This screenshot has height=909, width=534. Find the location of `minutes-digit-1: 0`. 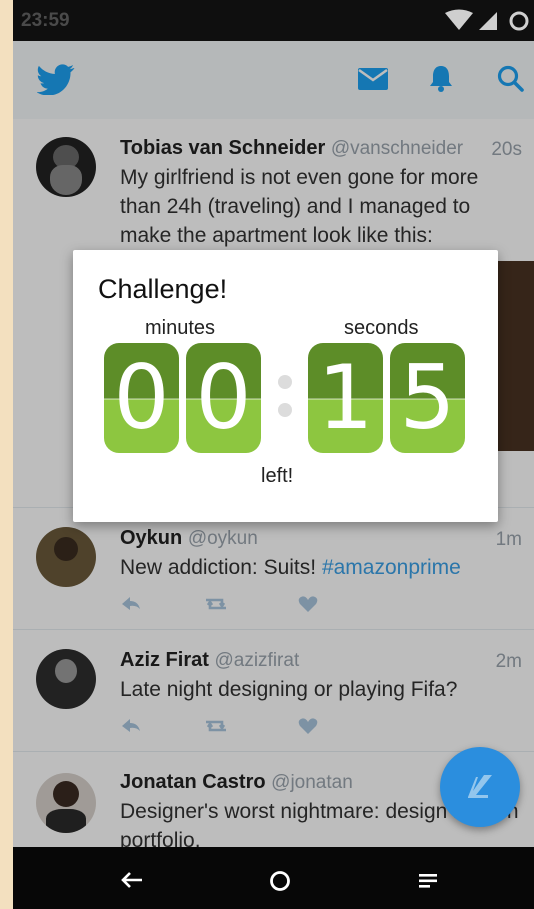

minutes-digit-1: 0 is located at coordinates (141, 398).